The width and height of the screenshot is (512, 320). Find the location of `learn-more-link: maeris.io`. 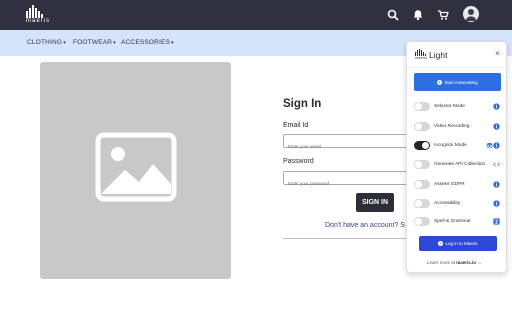

learn-more-link: maeris.io is located at coordinates (466, 262).